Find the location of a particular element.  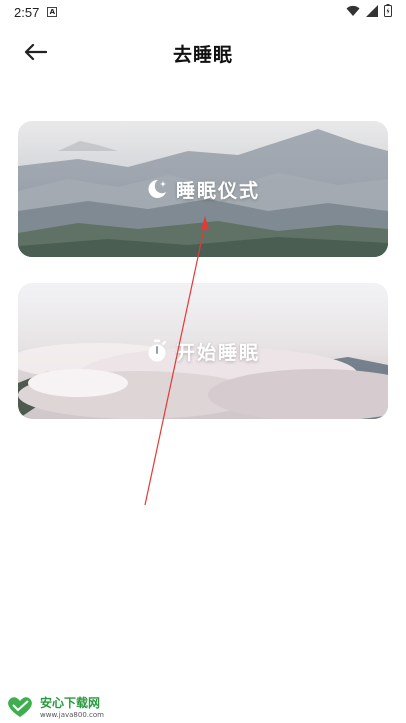

watermark-url: www.java800.com is located at coordinates (72, 715).